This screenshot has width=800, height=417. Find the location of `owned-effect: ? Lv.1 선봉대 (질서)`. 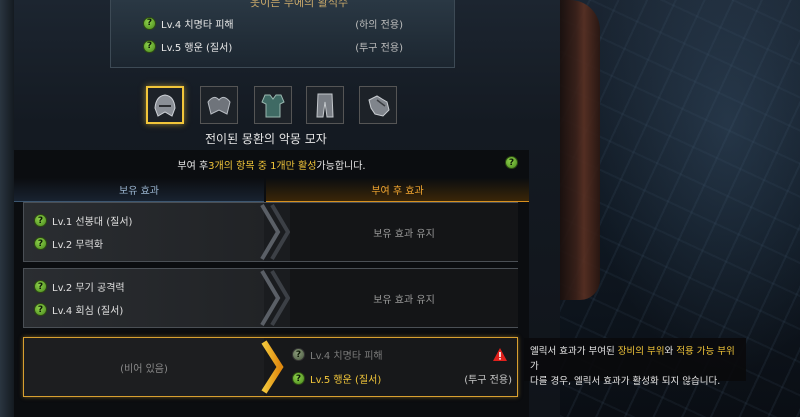

owned-effect: ? Lv.1 선봉대 (질서) is located at coordinates (83, 220).